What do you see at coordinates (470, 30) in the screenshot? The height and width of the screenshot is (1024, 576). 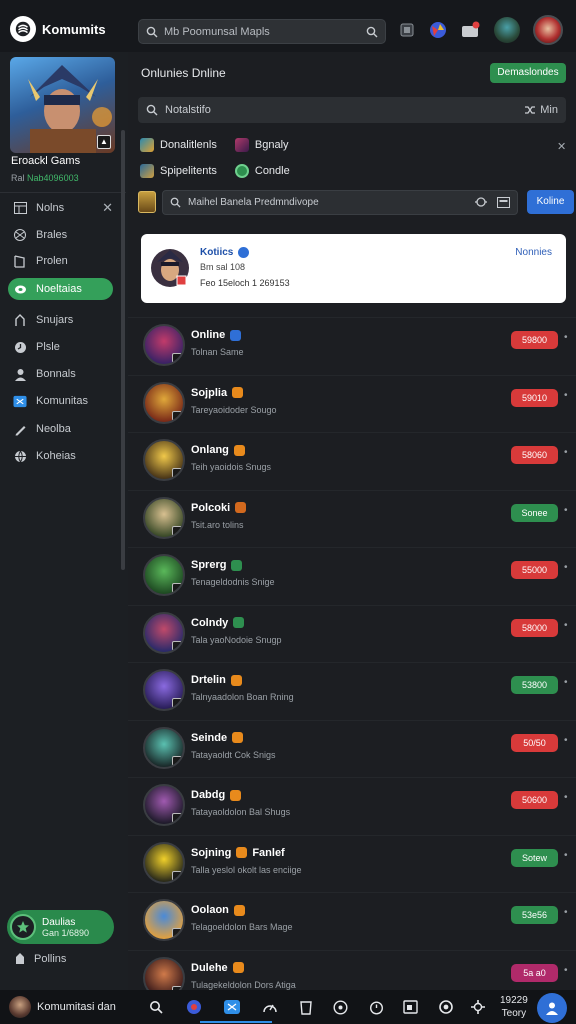 I see `notification-icon` at bounding box center [470, 30].